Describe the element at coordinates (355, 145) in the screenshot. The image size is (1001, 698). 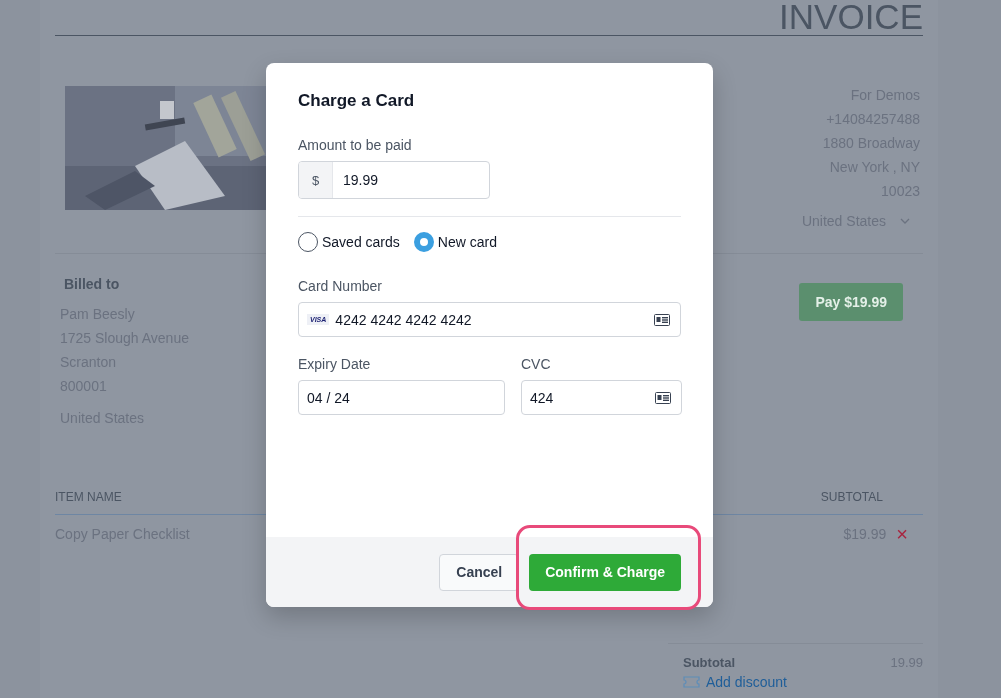
I see `field-label: Amount to be paid` at that location.